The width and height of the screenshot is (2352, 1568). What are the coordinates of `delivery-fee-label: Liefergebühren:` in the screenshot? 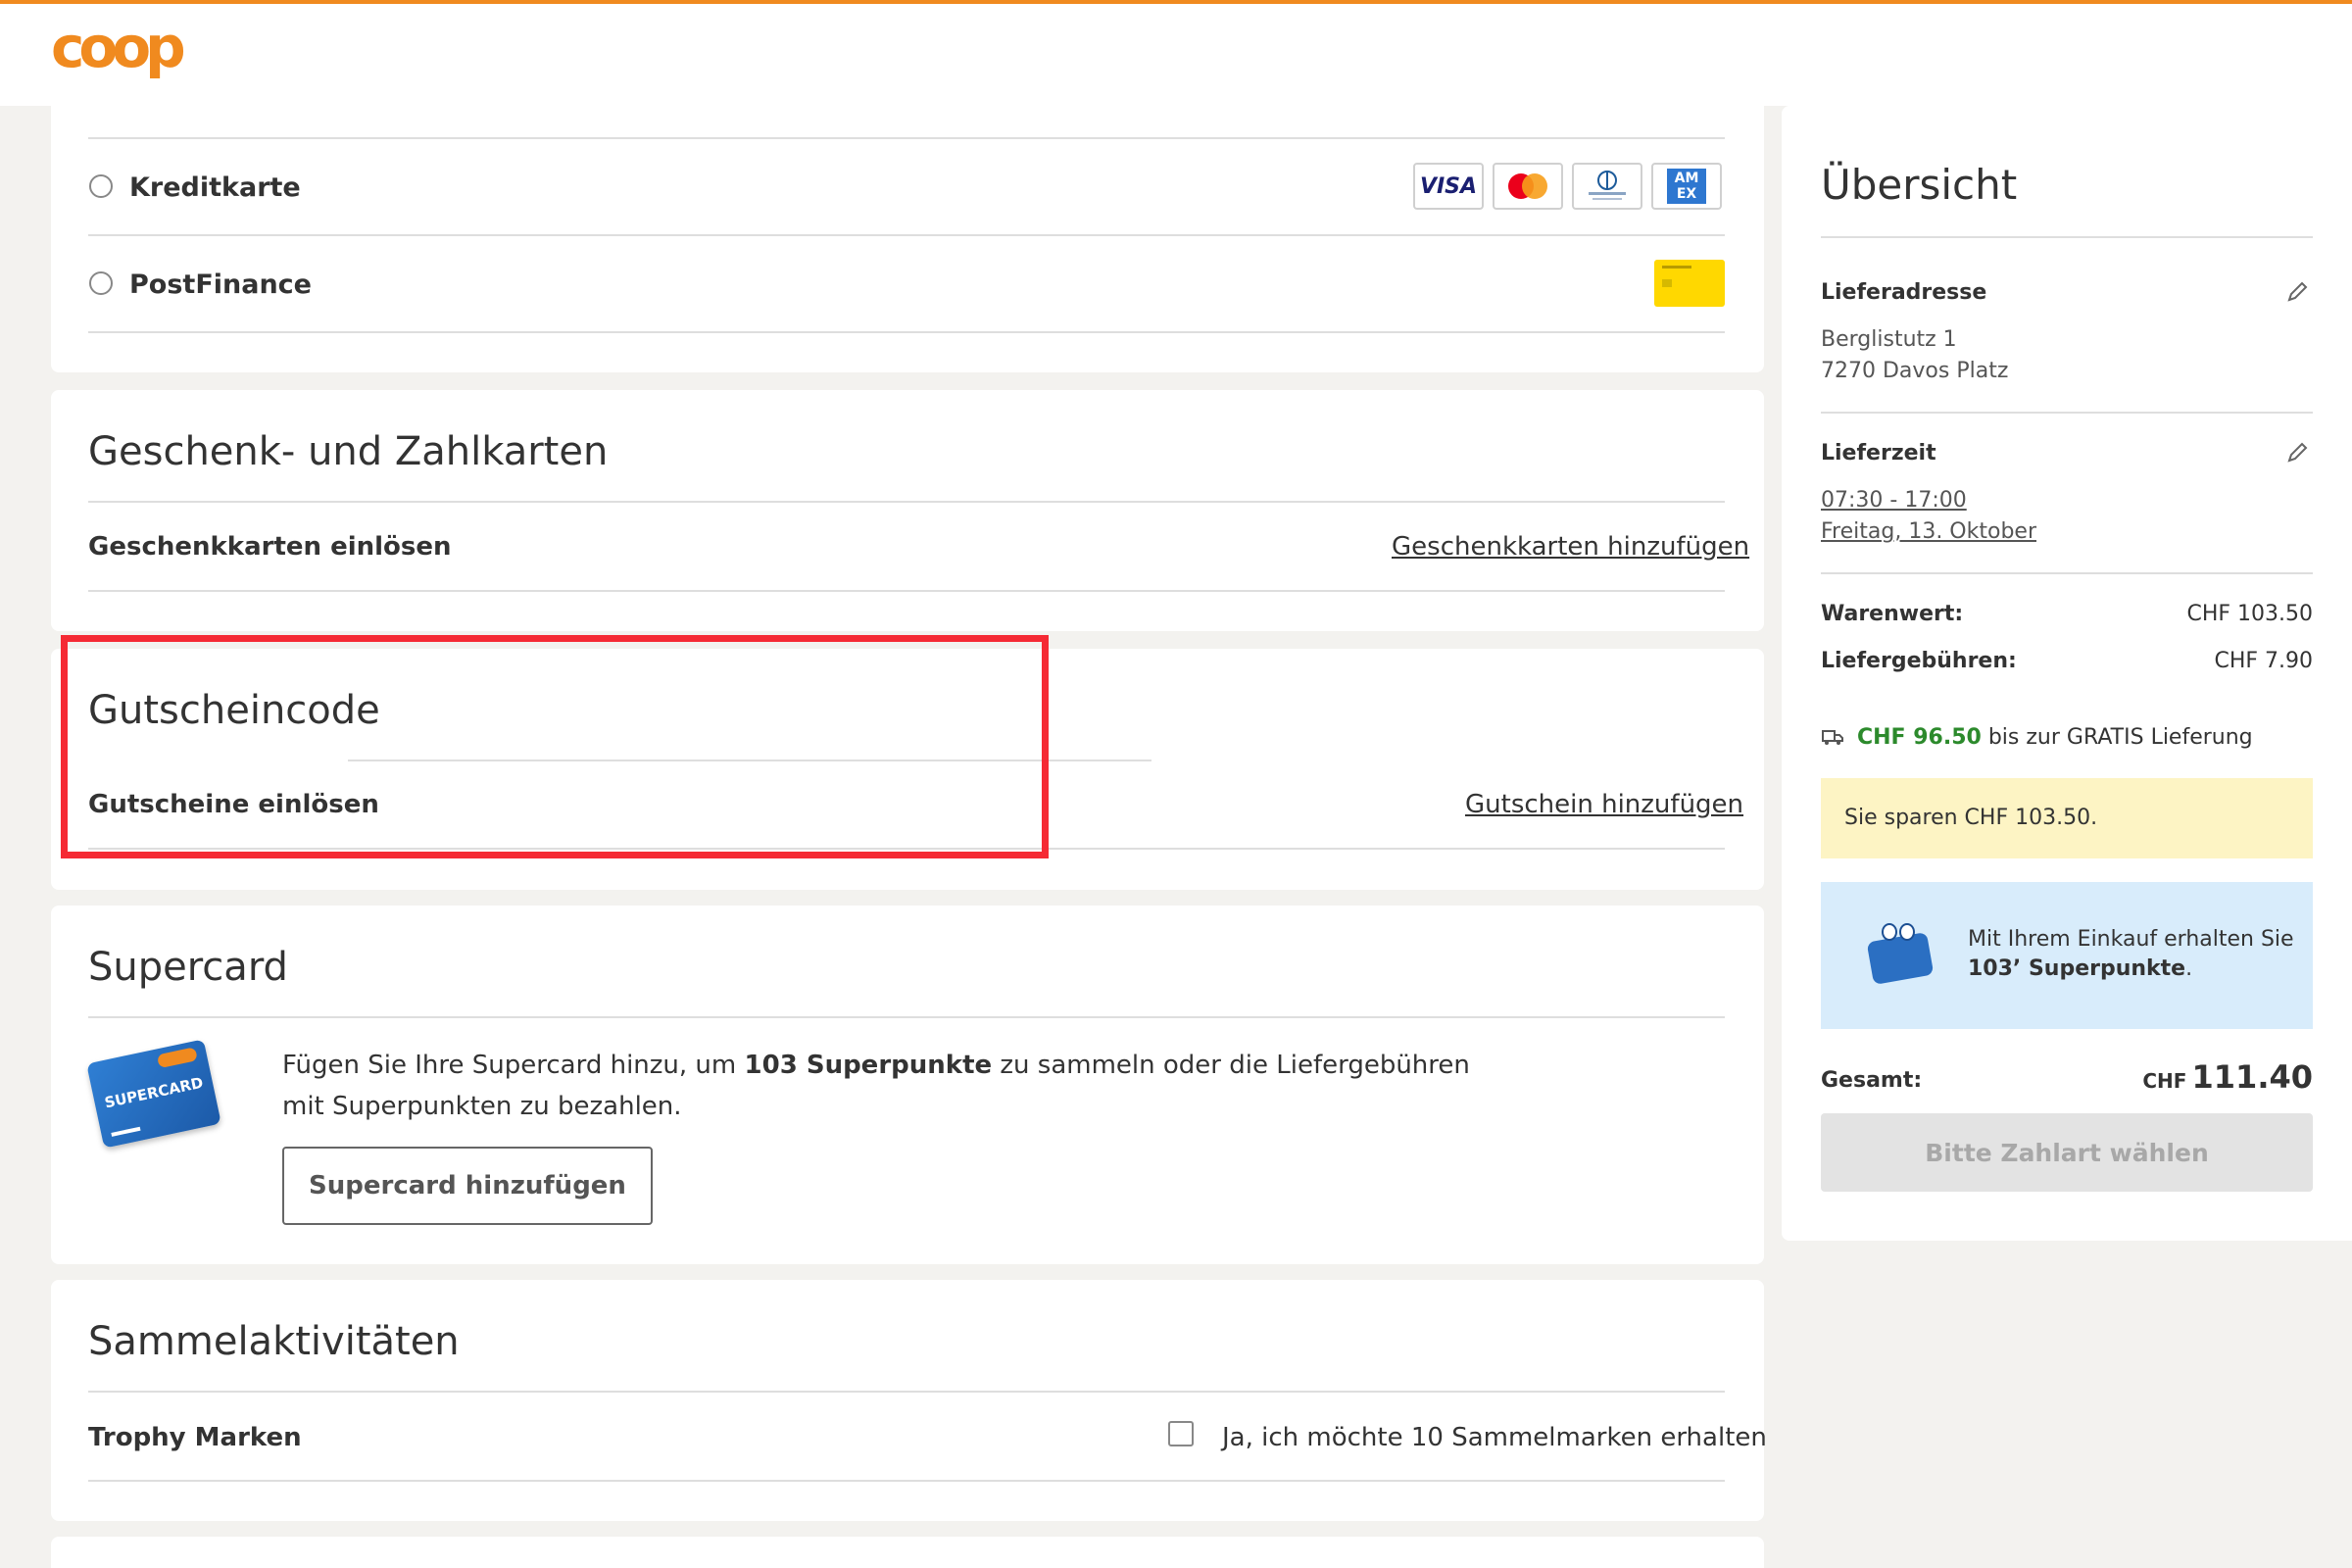 It's located at (1919, 661).